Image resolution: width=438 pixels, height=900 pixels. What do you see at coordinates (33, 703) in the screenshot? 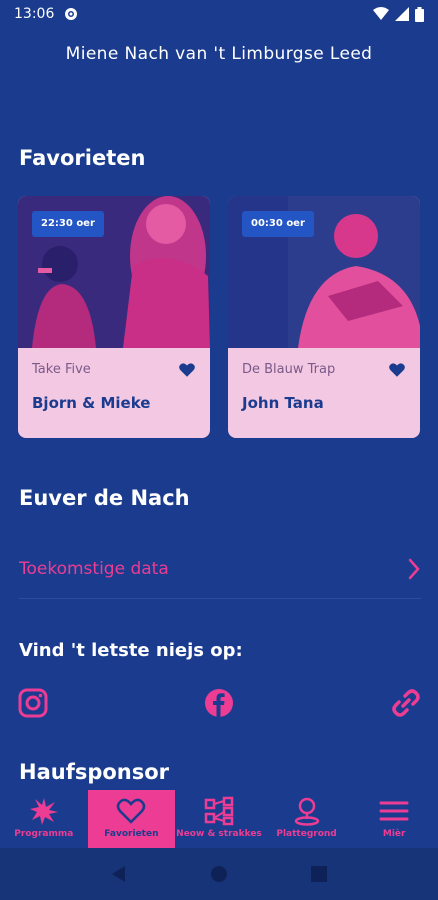
I see `instagram-icon` at bounding box center [33, 703].